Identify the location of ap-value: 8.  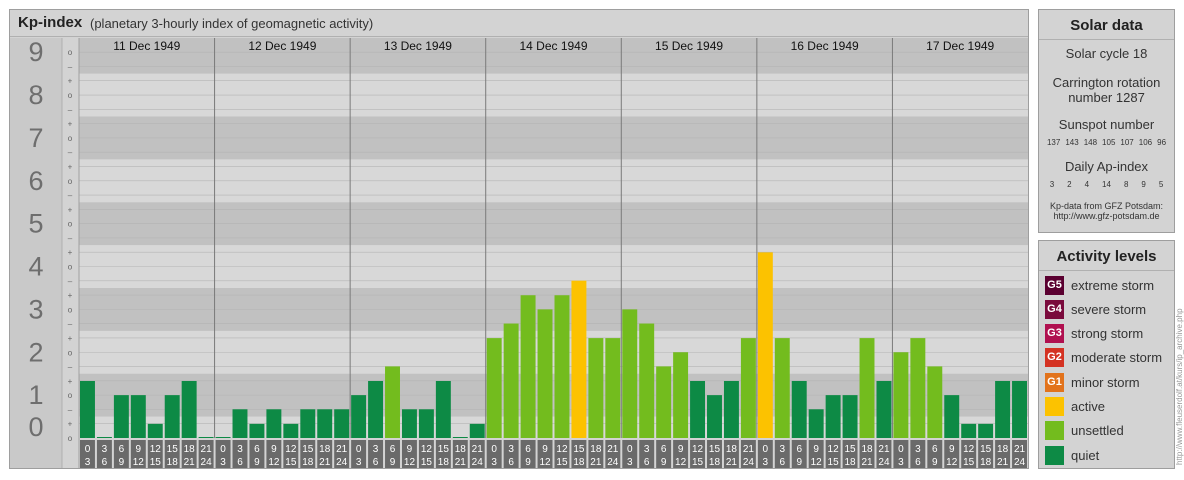
(1126, 184).